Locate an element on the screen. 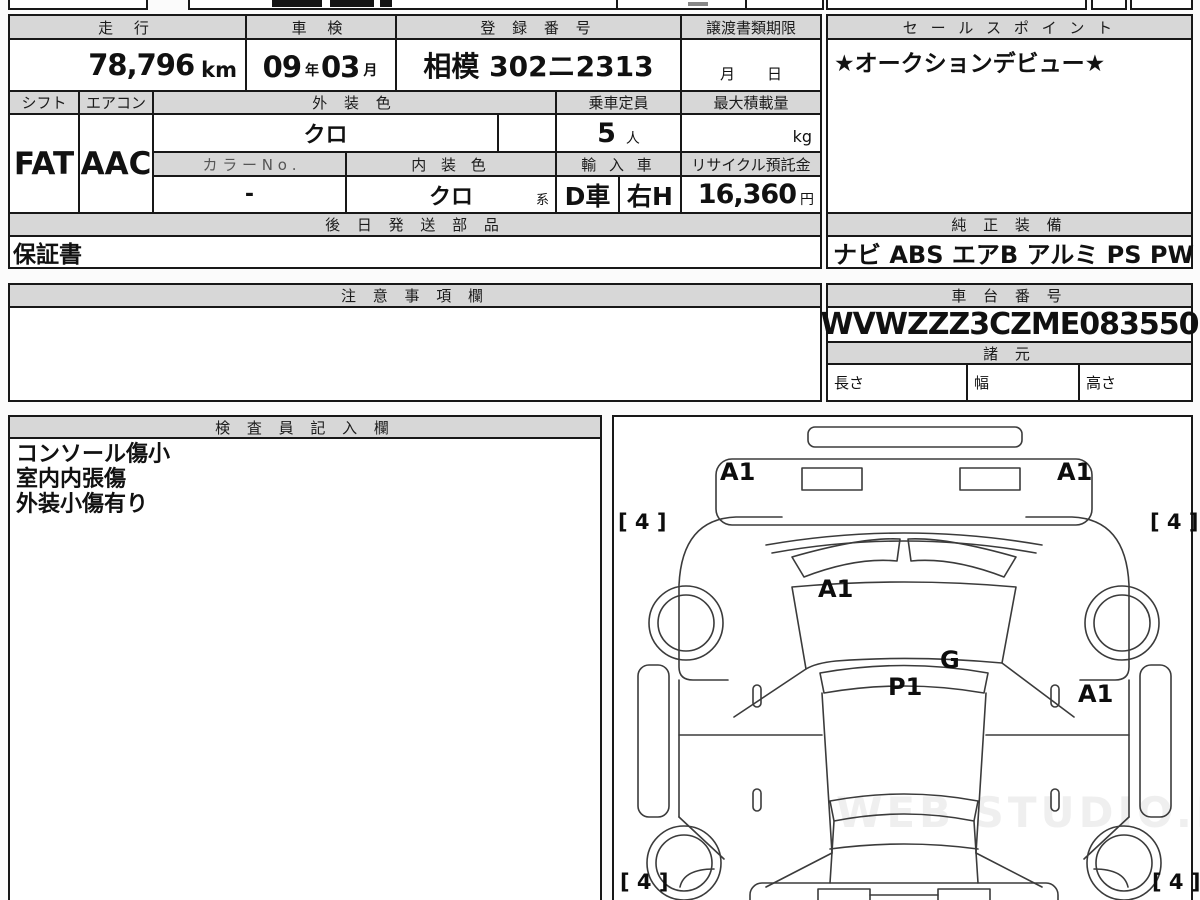 The image size is (1200, 900). damage-mark-windshield: G is located at coordinates (950, 660).